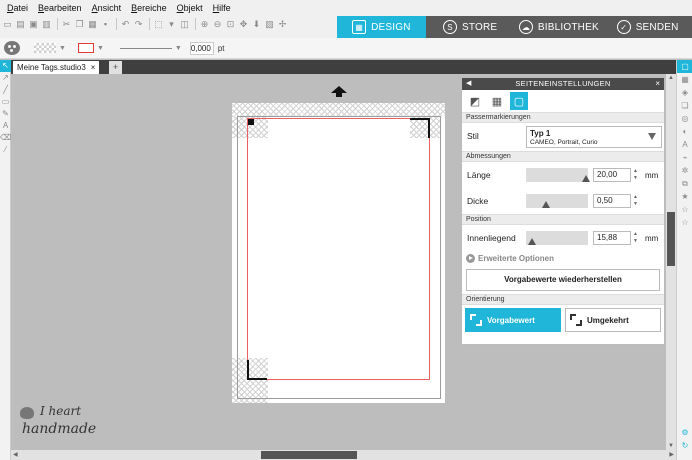 This screenshot has height=460, width=692. I want to click on delete-icon: ▪, so click(105, 24).